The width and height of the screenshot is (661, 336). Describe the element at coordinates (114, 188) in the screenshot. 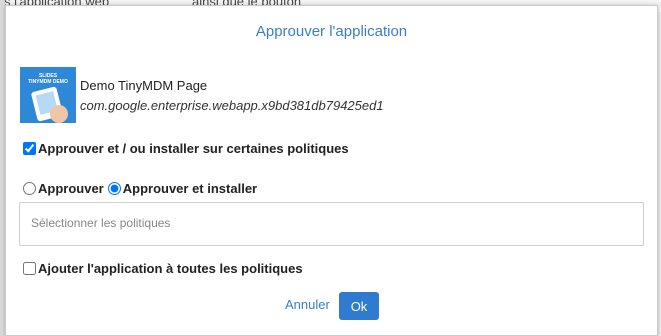

I see `radio-approve-install` at that location.